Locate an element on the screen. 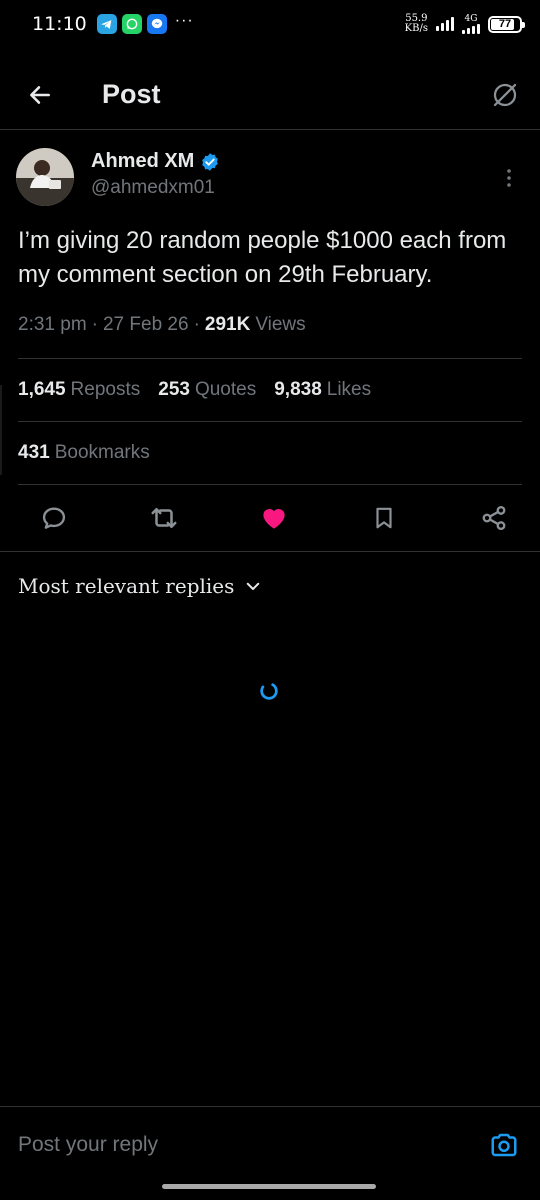 Image resolution: width=540 pixels, height=1200 pixels. verified-badge-icon is located at coordinates (210, 161).